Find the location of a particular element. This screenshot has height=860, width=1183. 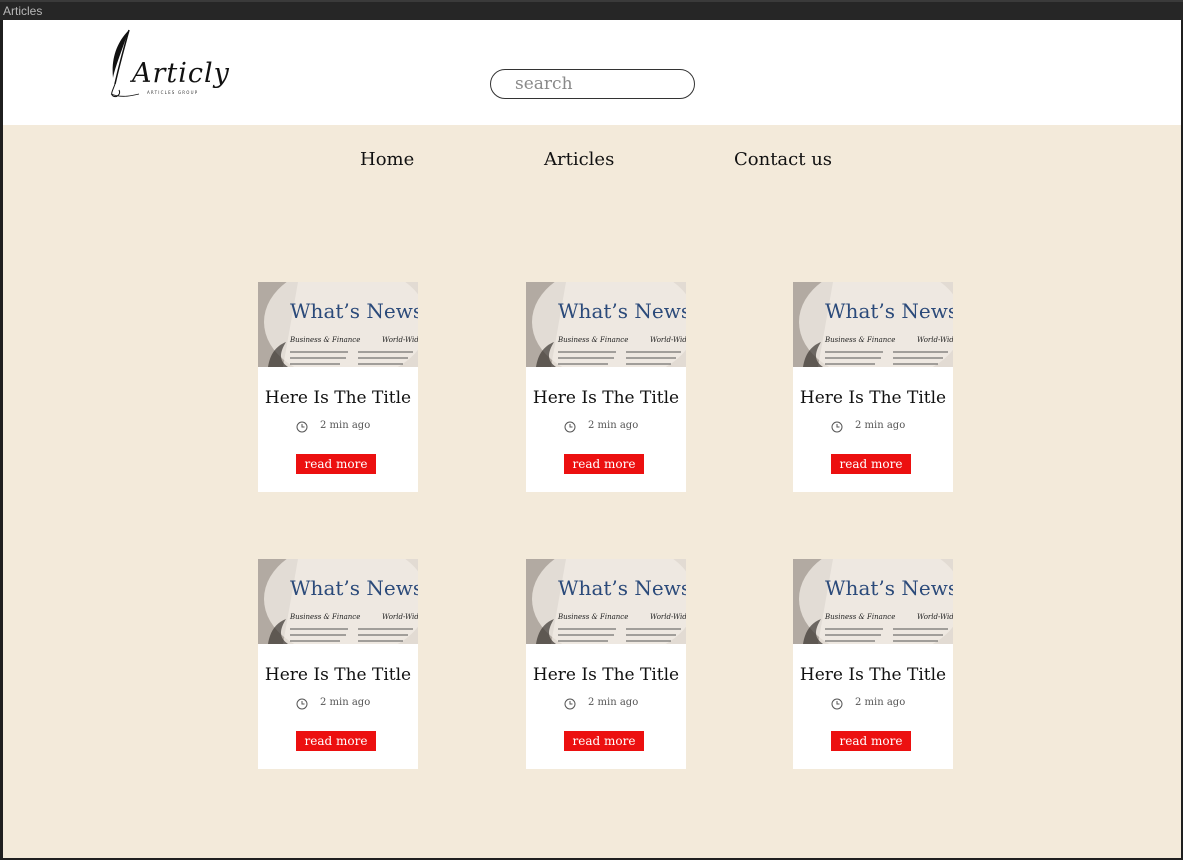

nav-contact-us: Contact us is located at coordinates (783, 159).